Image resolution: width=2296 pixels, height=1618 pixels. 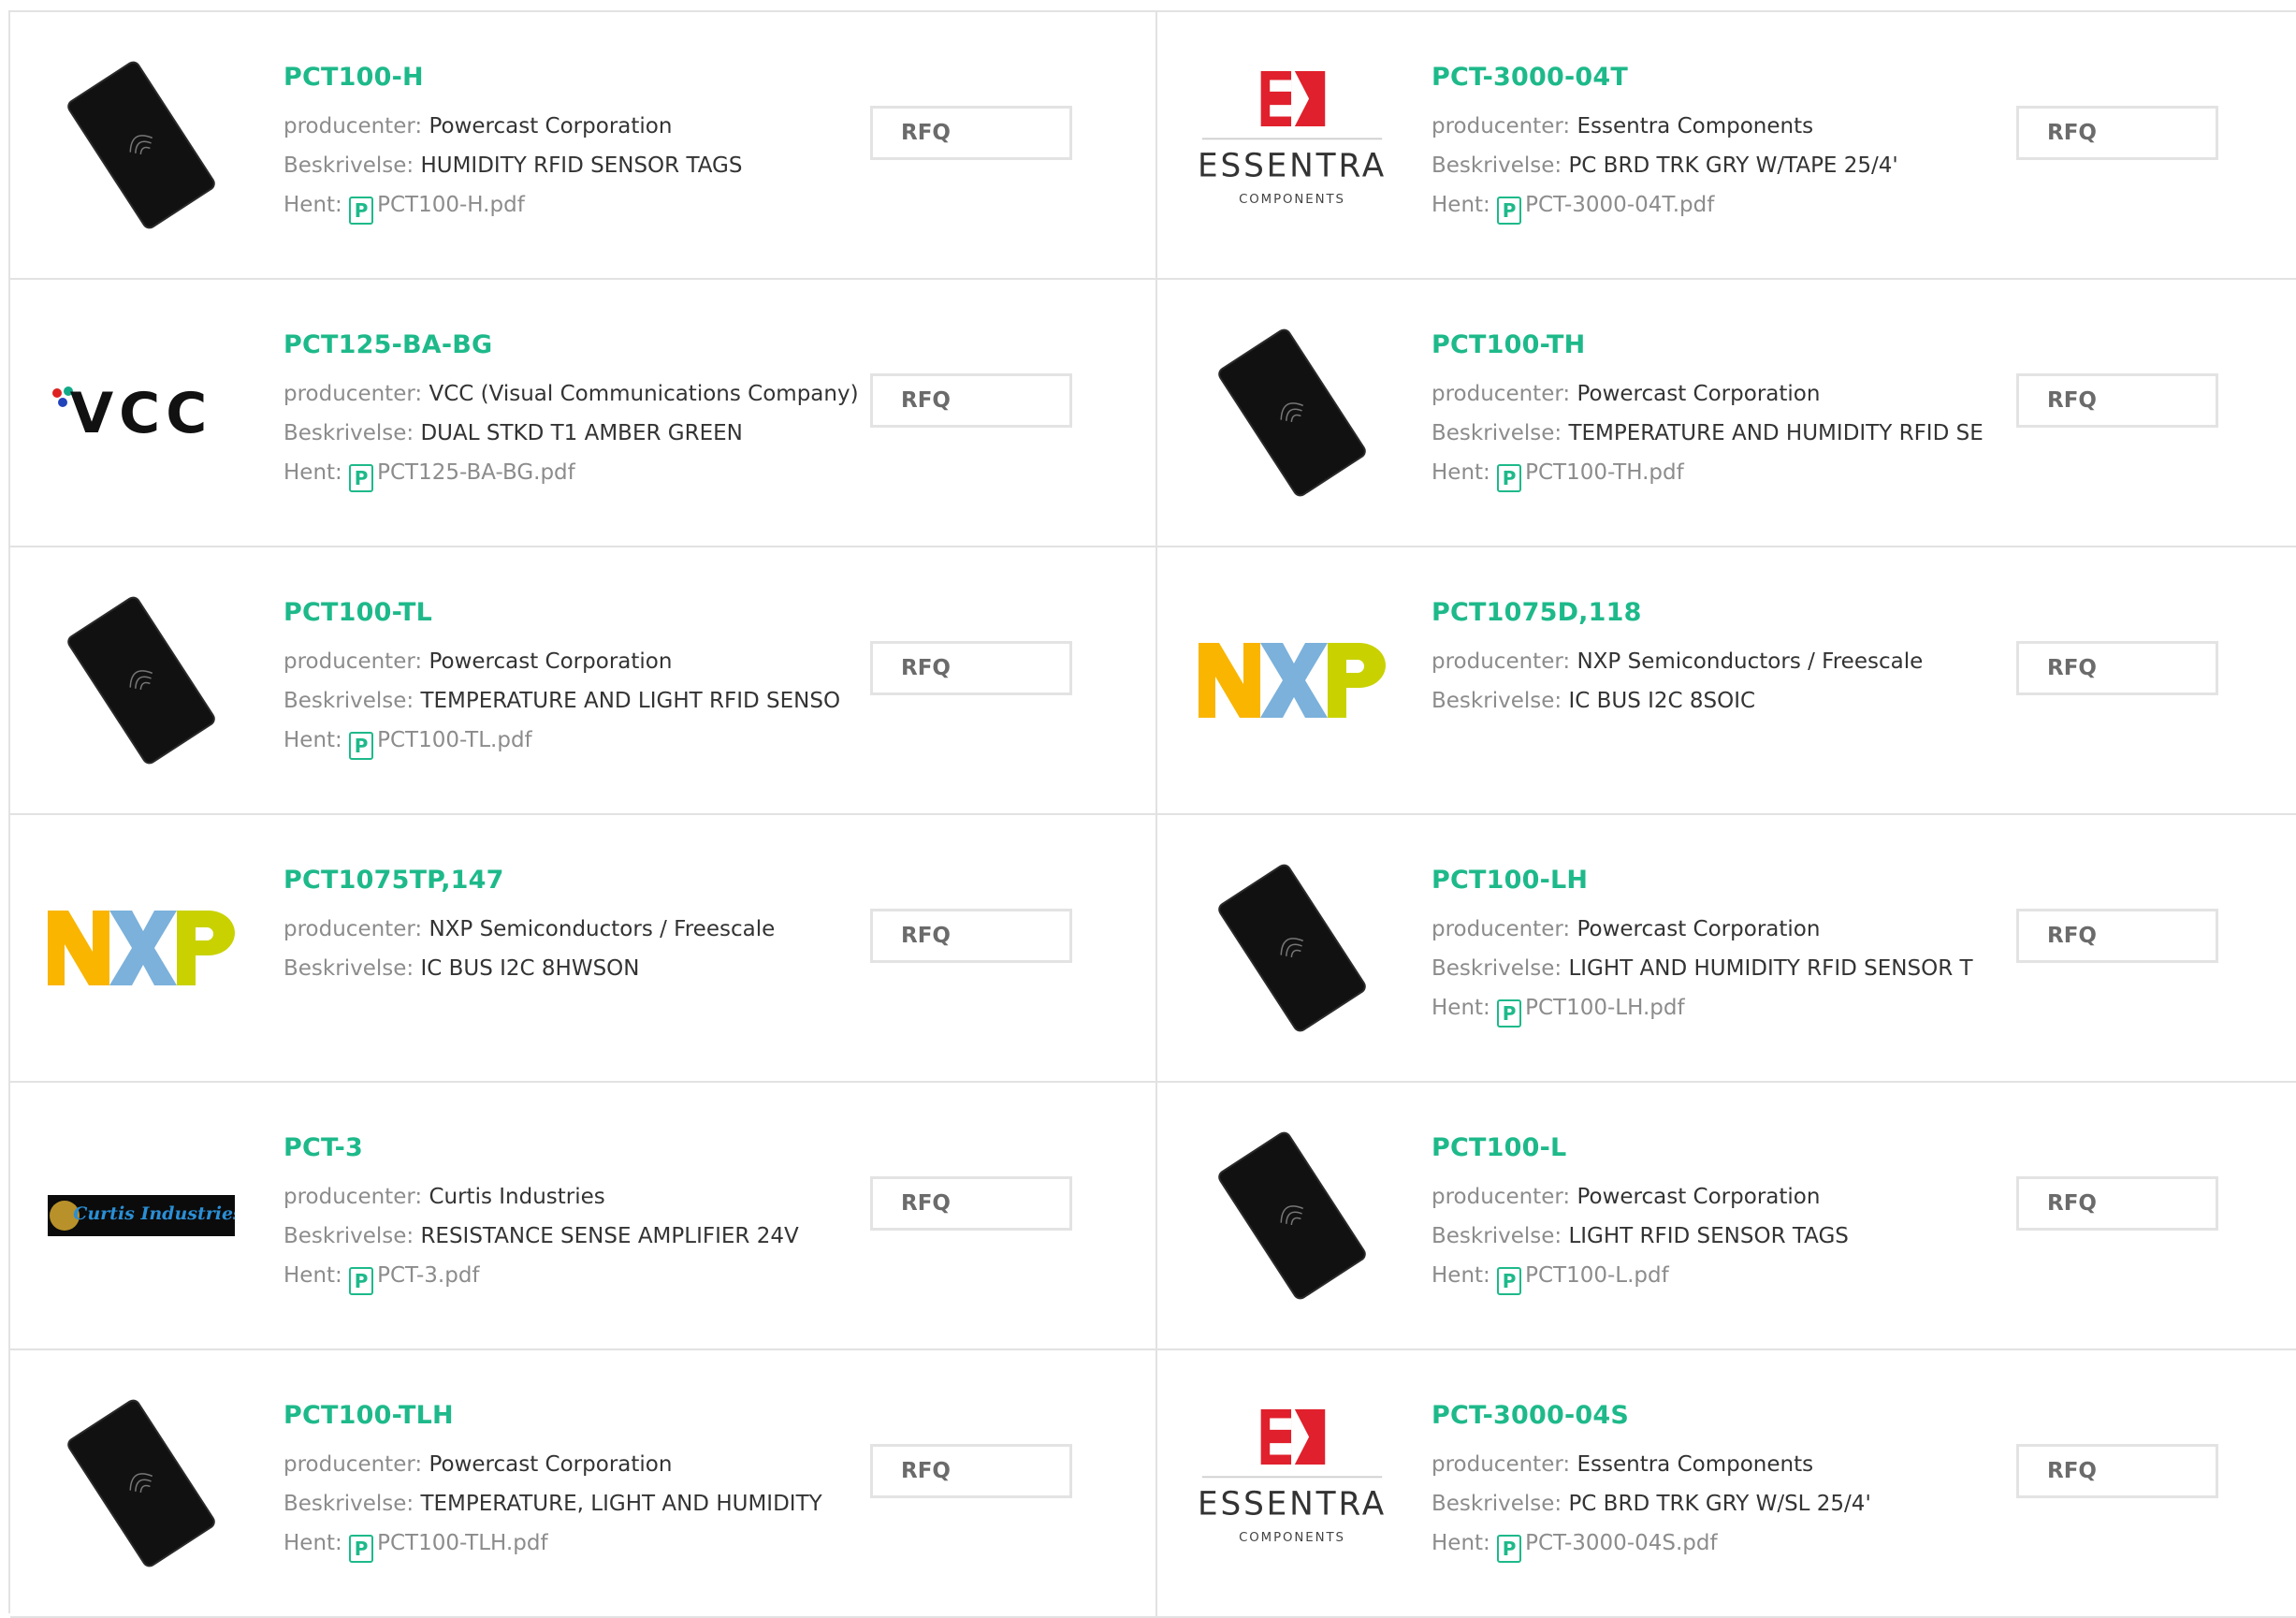 What do you see at coordinates (451, 205) in the screenshot?
I see `datasheet-link: PCT100-H.pdf` at bounding box center [451, 205].